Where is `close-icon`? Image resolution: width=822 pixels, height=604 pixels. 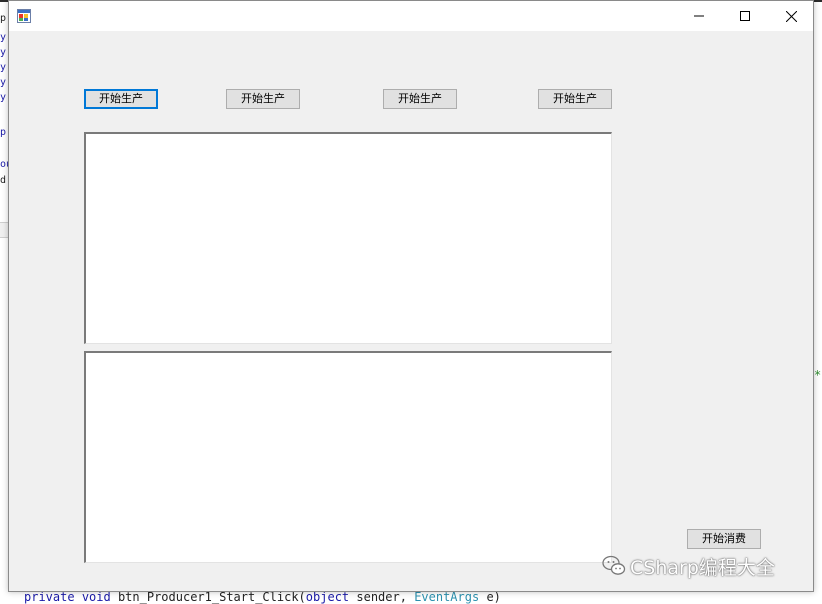
close-icon is located at coordinates (791, 16).